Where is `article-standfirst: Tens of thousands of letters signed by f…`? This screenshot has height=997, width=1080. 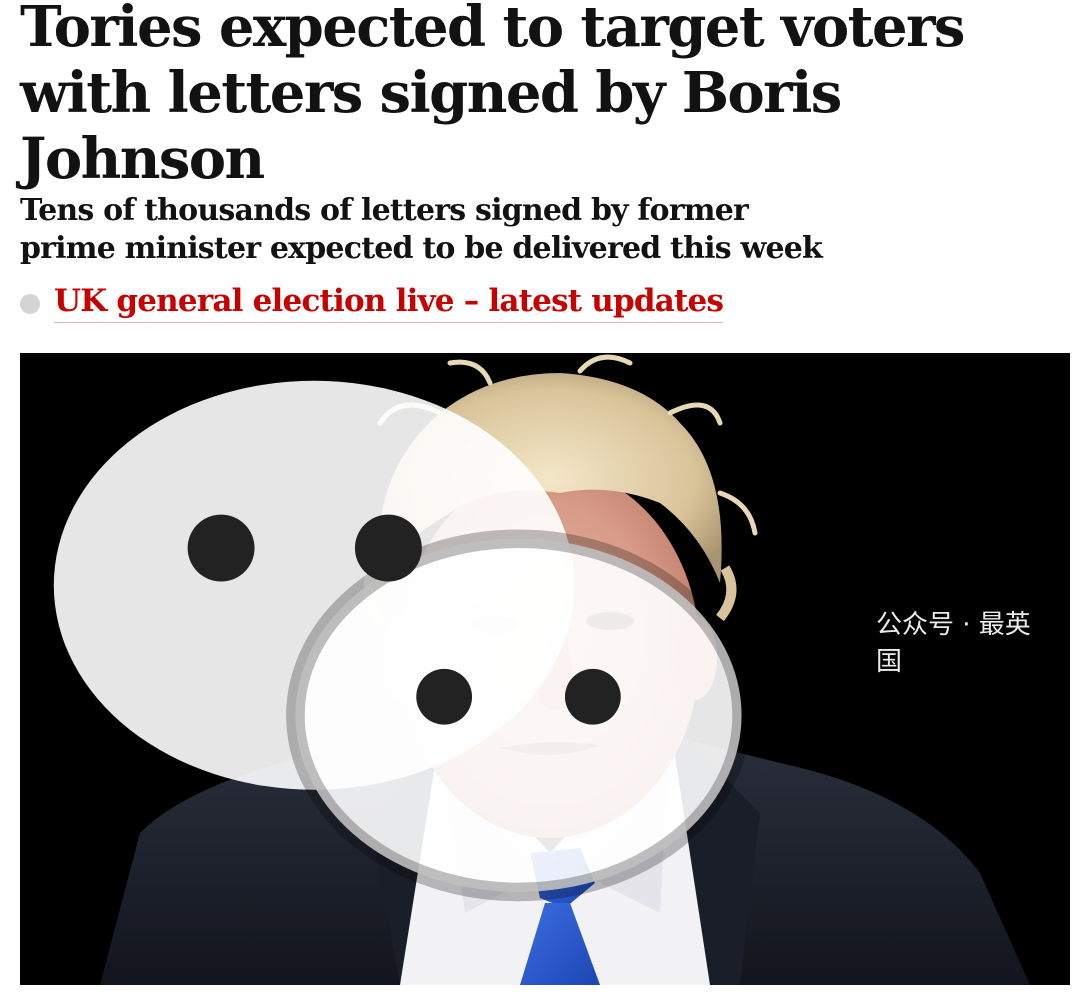 article-standfirst: Tens of thousands of letters signed by f… is located at coordinates (421, 229).